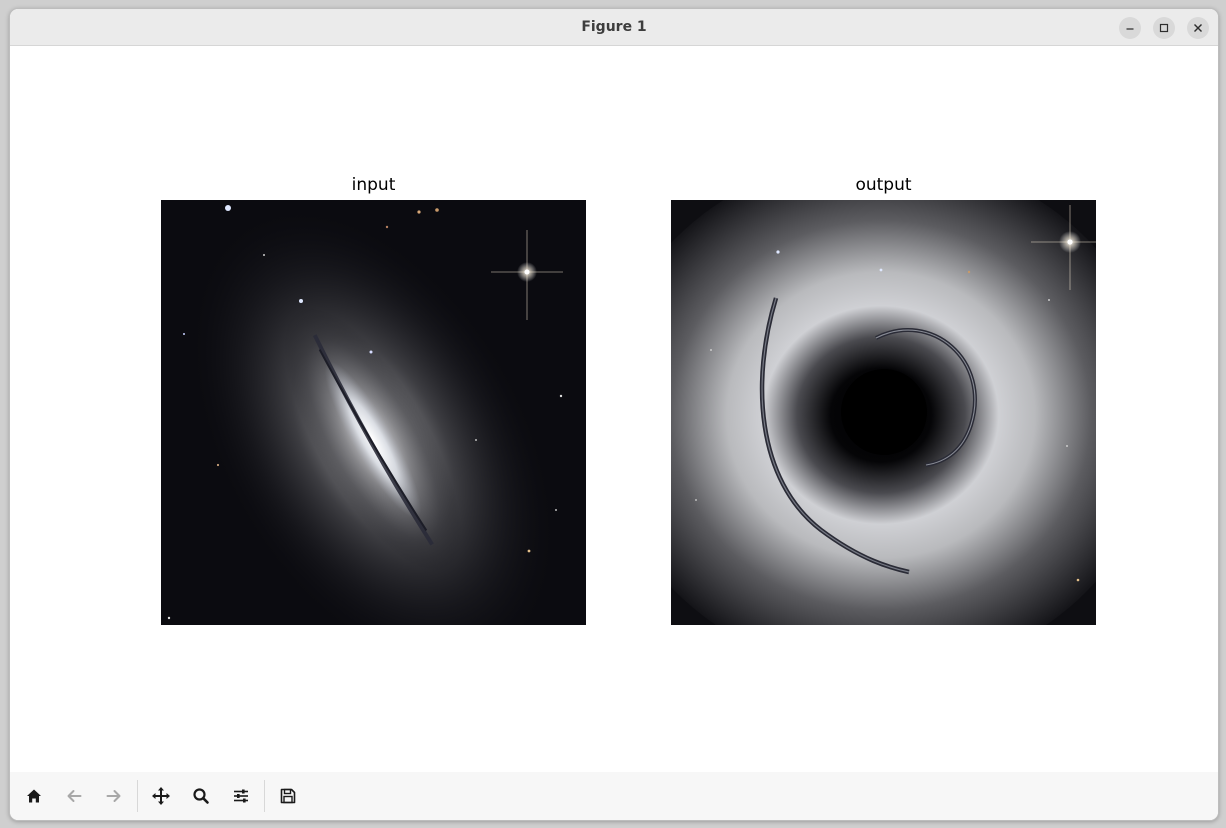 The height and width of the screenshot is (828, 1226). I want to click on save-icon, so click(288, 796).